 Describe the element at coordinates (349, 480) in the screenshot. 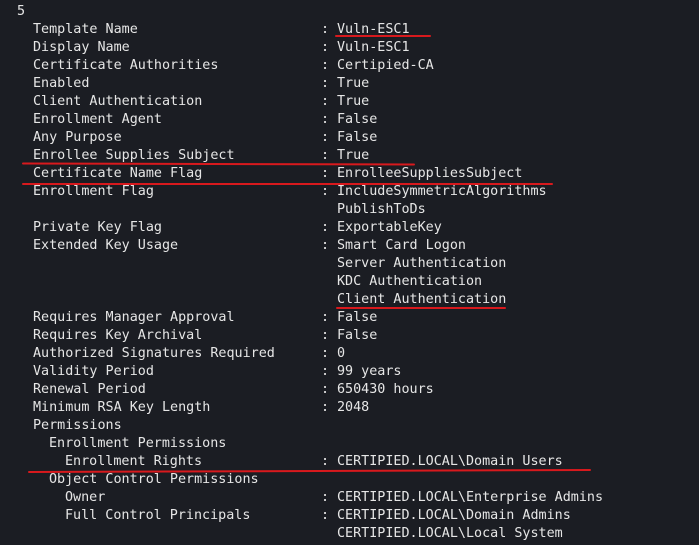

I see `template-property-row: Object Control Permissions` at that location.